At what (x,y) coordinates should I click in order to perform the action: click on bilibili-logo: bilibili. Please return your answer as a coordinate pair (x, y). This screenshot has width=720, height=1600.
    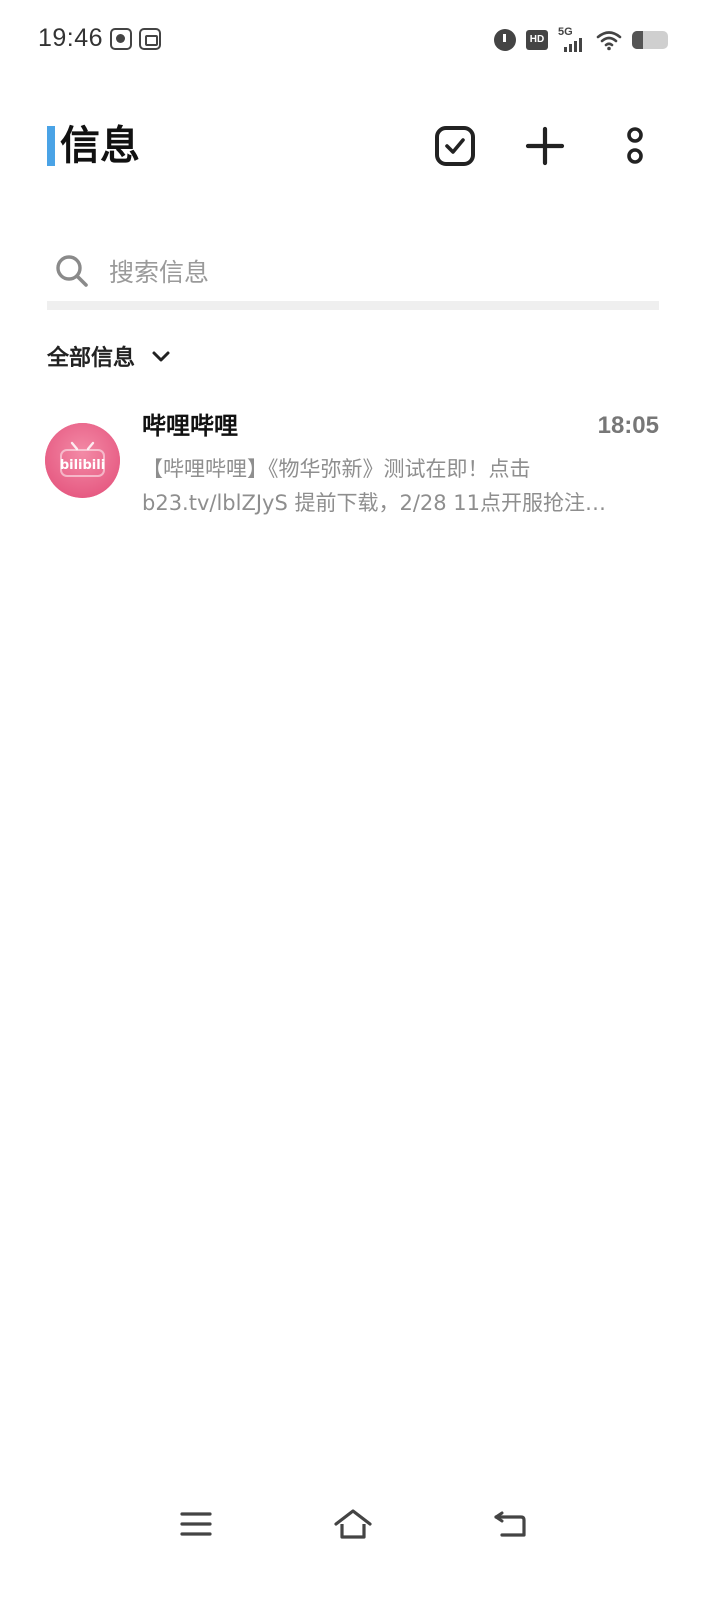
    Looking at the image, I should click on (82, 460).